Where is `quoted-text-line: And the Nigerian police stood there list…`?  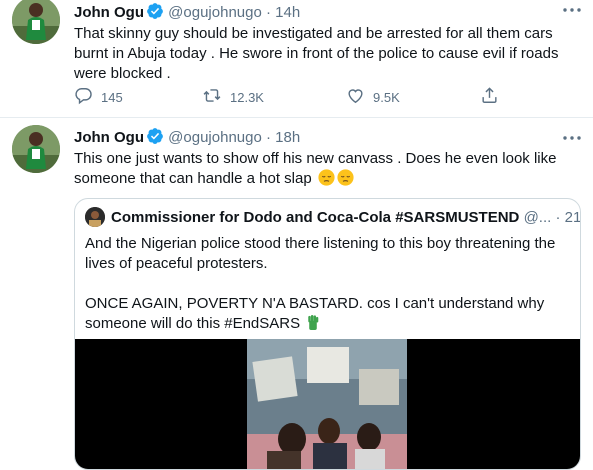 quoted-text-line: And the Nigerian police stood there list… is located at coordinates (320, 253).